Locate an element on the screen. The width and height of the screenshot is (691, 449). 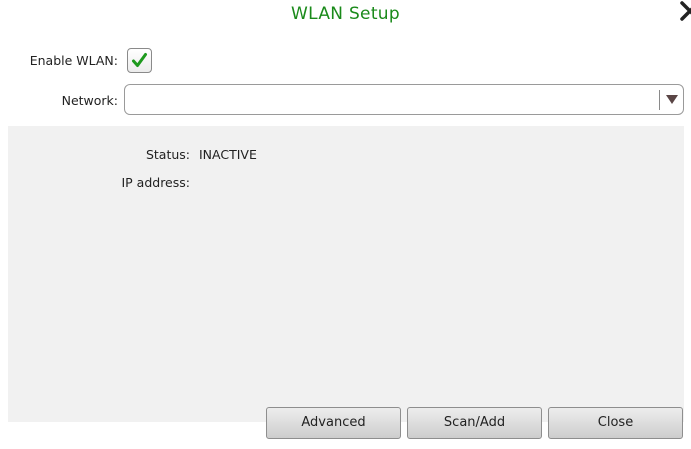
enable-wlan-checkbox is located at coordinates (139, 60).